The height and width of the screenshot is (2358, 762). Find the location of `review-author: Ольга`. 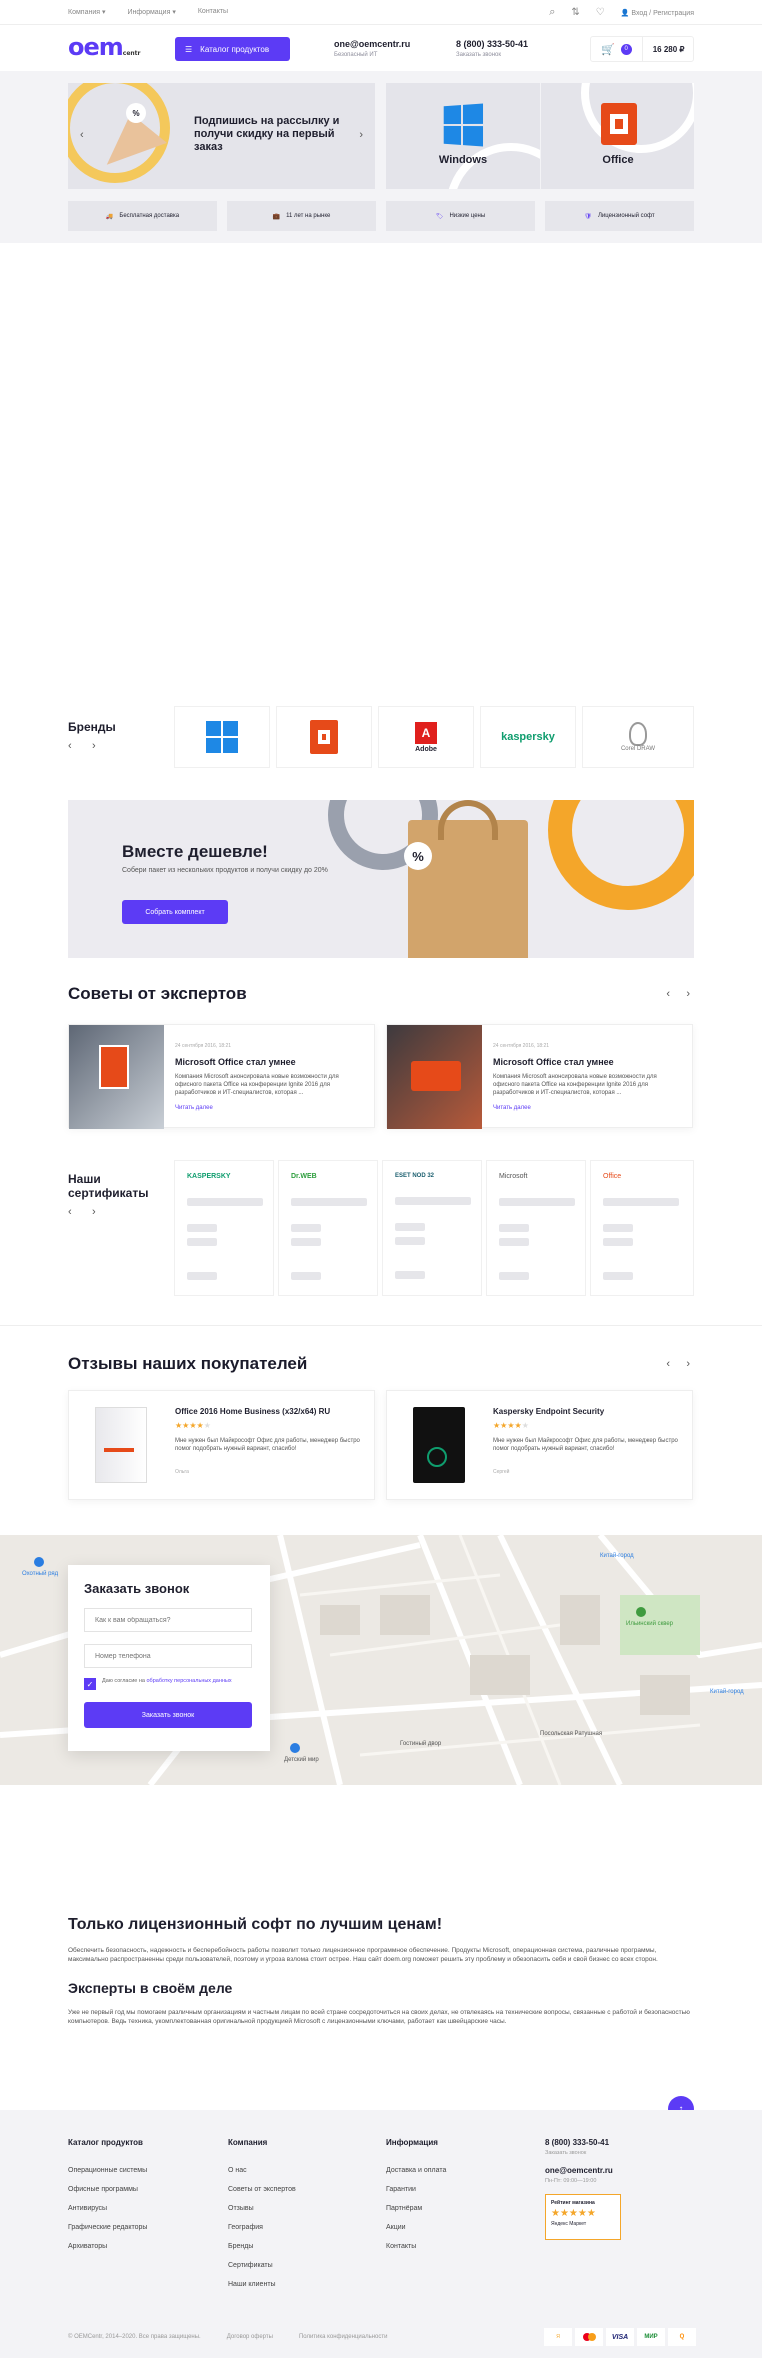

review-author: Ольга is located at coordinates (182, 1472).